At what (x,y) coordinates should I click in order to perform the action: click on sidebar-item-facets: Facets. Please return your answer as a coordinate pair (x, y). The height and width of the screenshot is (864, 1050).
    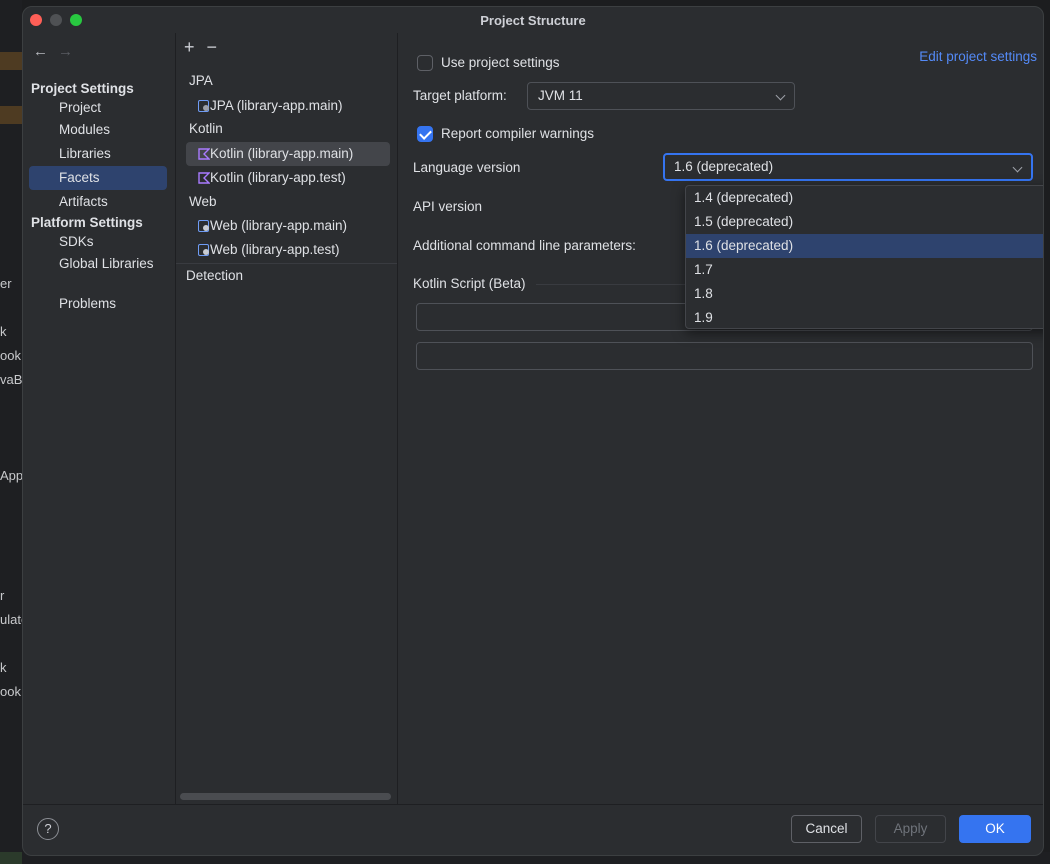
    Looking at the image, I should click on (98, 178).